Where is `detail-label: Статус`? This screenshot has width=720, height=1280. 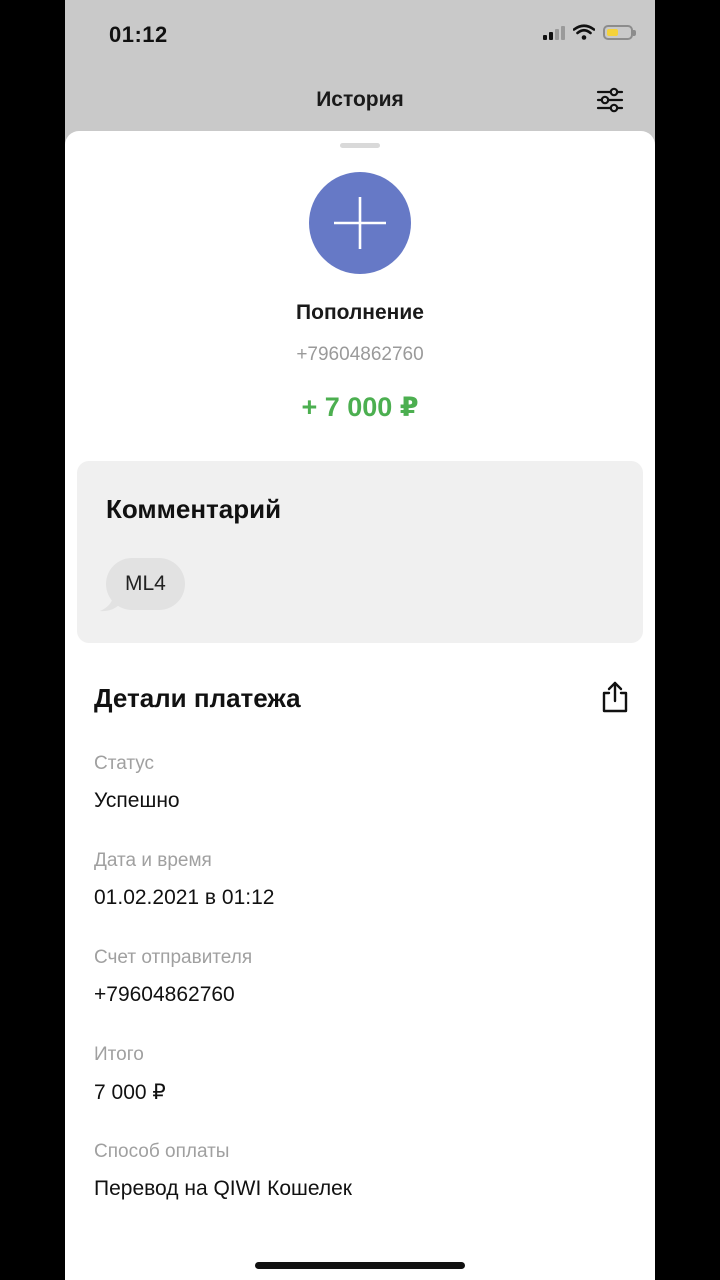 detail-label: Статус is located at coordinates (124, 763).